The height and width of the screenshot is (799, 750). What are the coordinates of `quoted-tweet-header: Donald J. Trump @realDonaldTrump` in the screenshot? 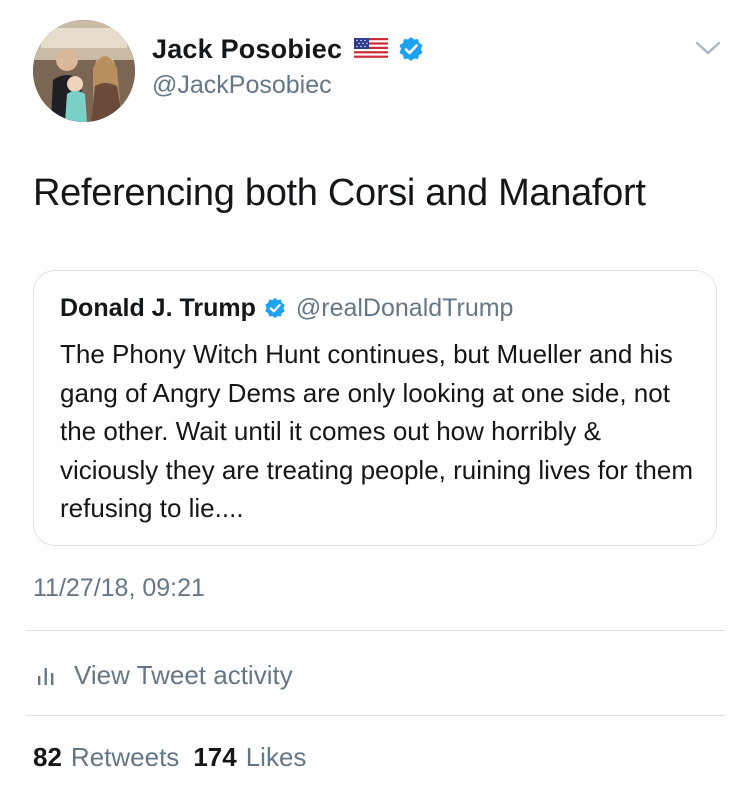 It's located at (286, 308).